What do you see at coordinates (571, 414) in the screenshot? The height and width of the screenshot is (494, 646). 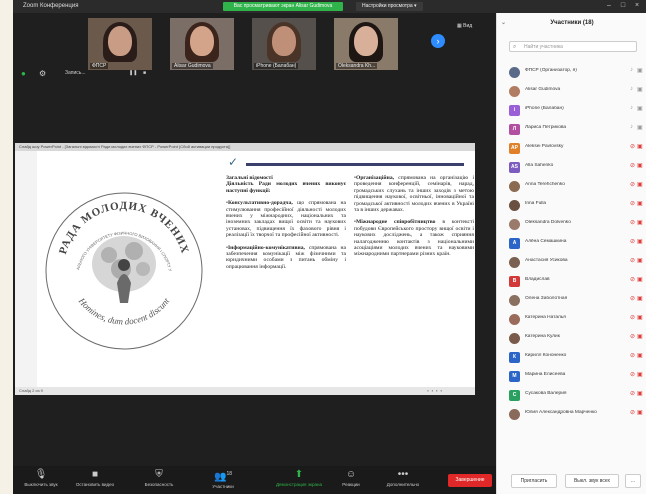 I see `participant-row: Юлия Александровна Марченко ⊘ ▣` at bounding box center [571, 414].